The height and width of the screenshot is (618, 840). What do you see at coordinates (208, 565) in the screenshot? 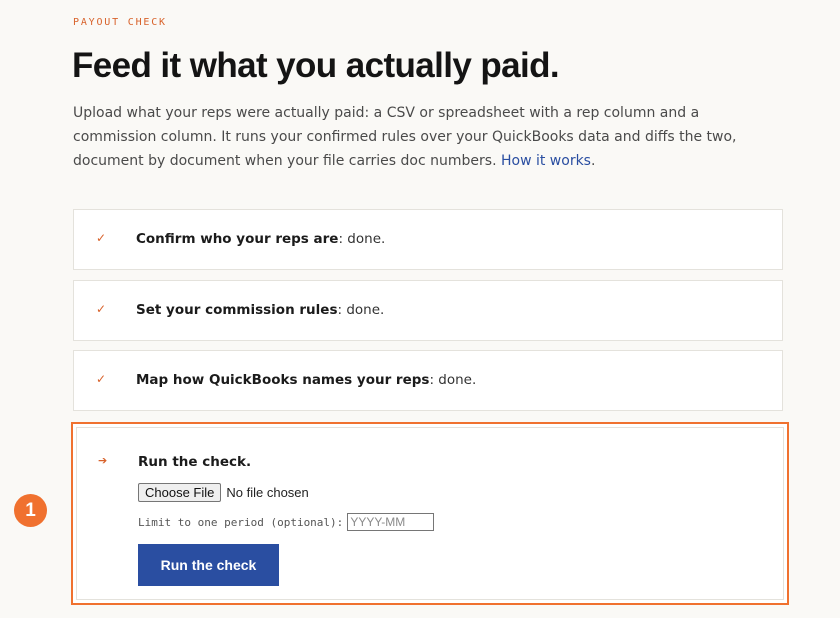
I see `run-check-button: Run the check` at bounding box center [208, 565].